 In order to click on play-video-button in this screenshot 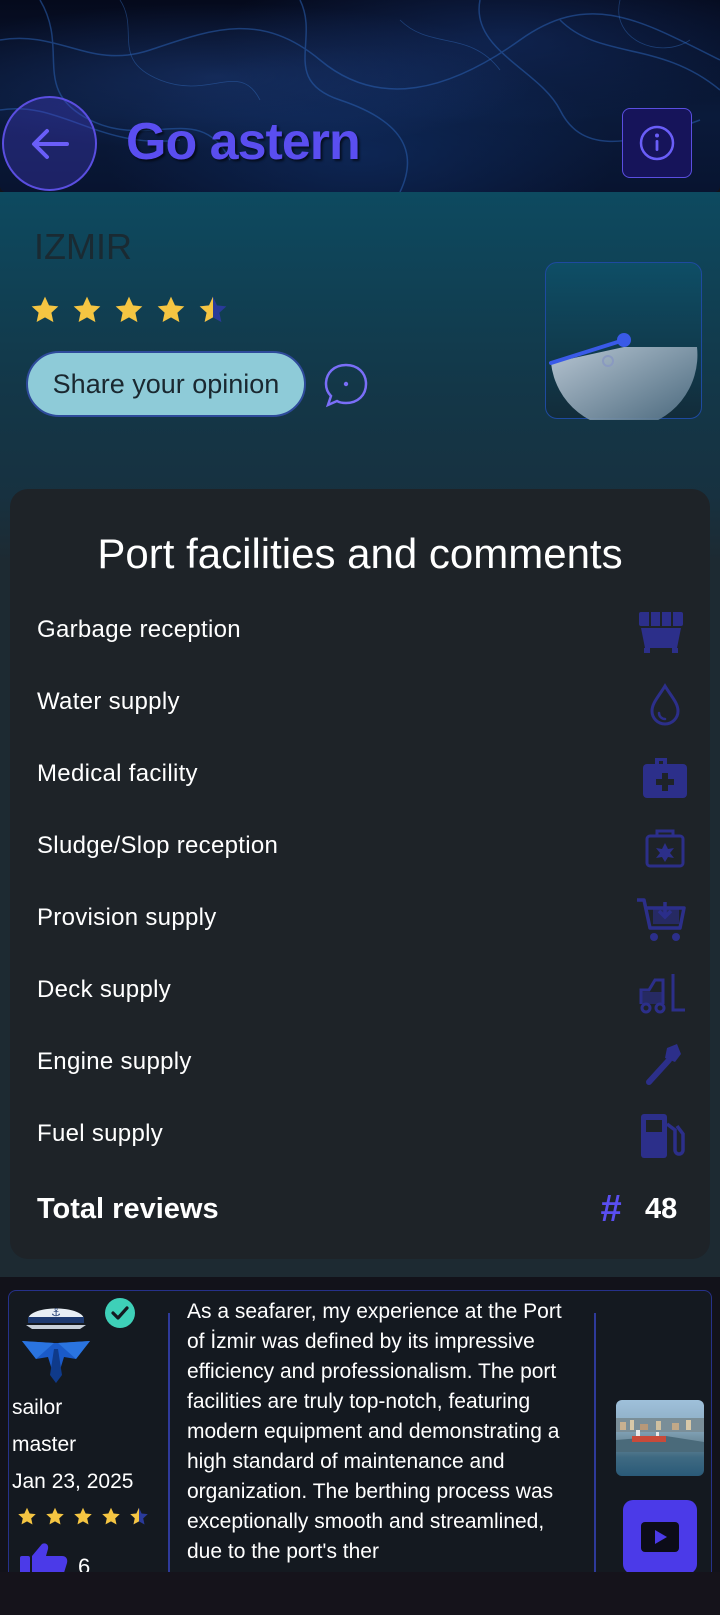, I will do `click(660, 1537)`.